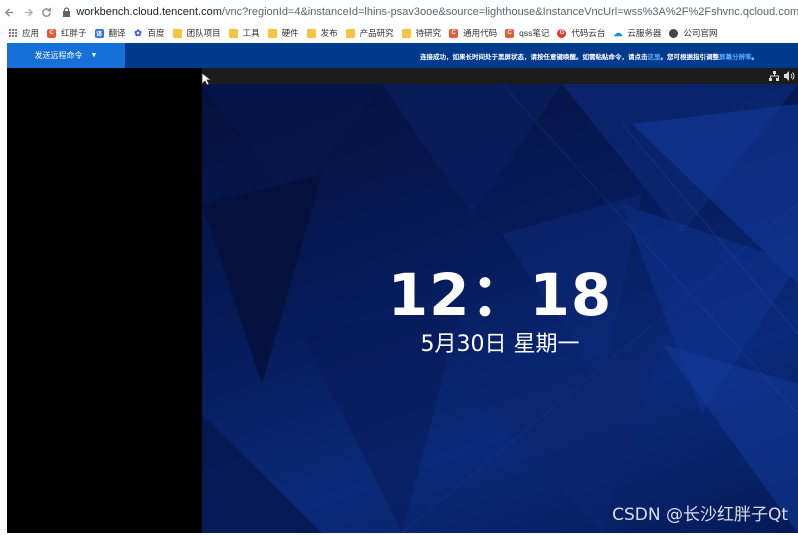 The image size is (798, 535). I want to click on bookmark-gitee: G 代码云台, so click(581, 33).